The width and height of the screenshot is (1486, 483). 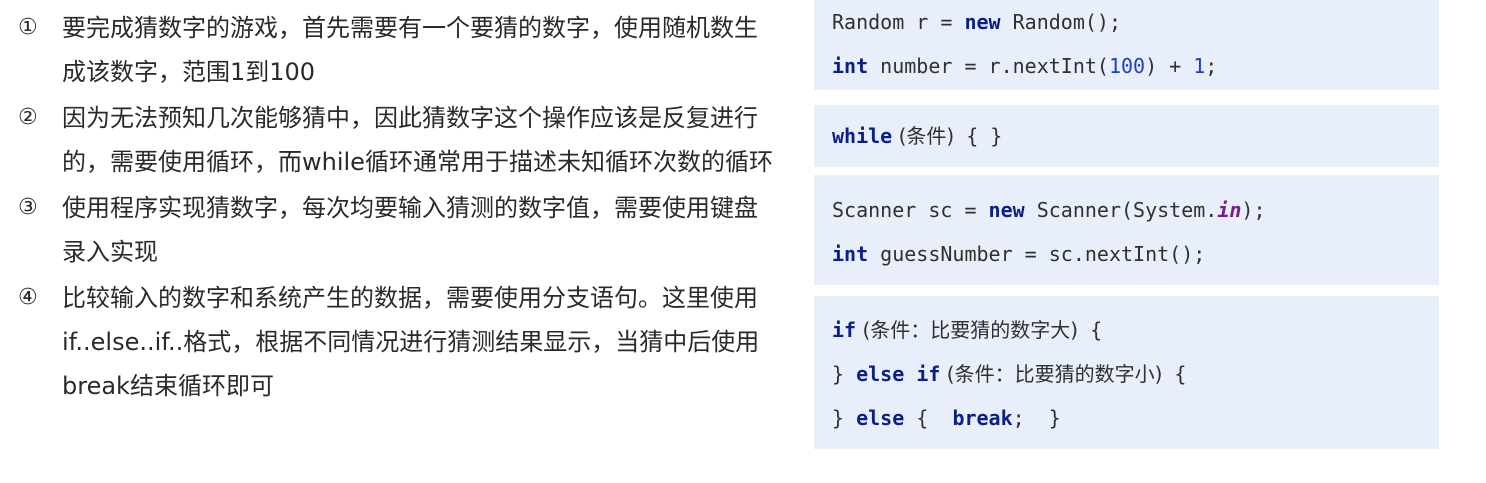 What do you see at coordinates (1036, 418) in the screenshot?
I see `code-text: ; }` at bounding box center [1036, 418].